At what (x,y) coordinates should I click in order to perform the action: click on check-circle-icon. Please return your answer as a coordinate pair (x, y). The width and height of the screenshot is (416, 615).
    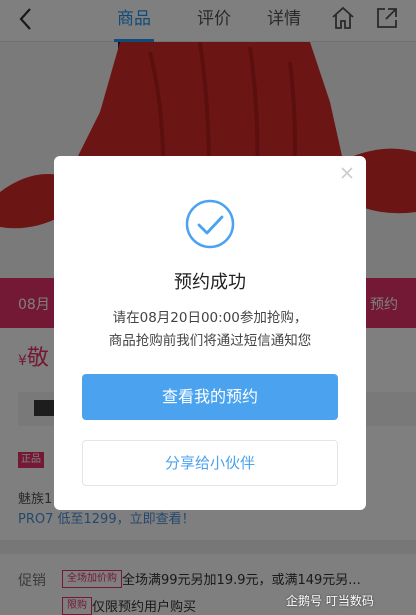
    Looking at the image, I should click on (210, 224).